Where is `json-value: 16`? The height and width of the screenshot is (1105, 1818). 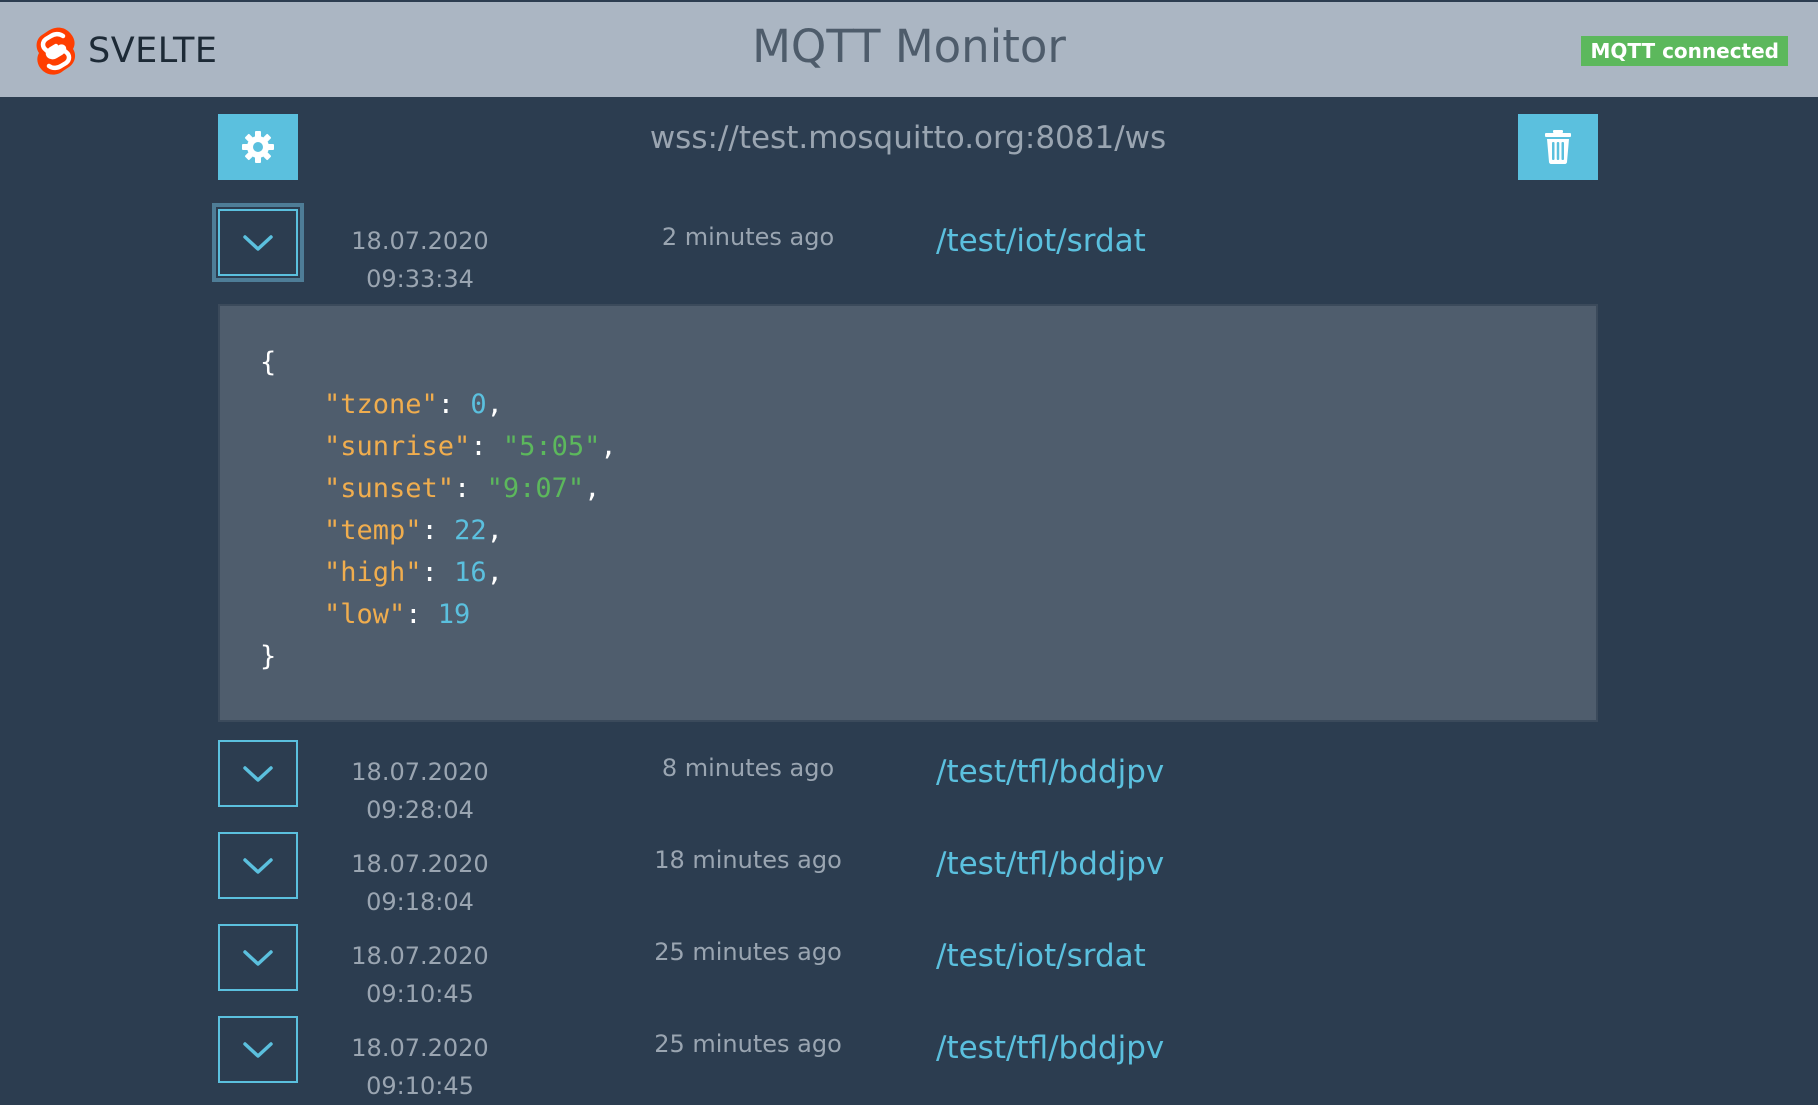
json-value: 16 is located at coordinates (470, 572).